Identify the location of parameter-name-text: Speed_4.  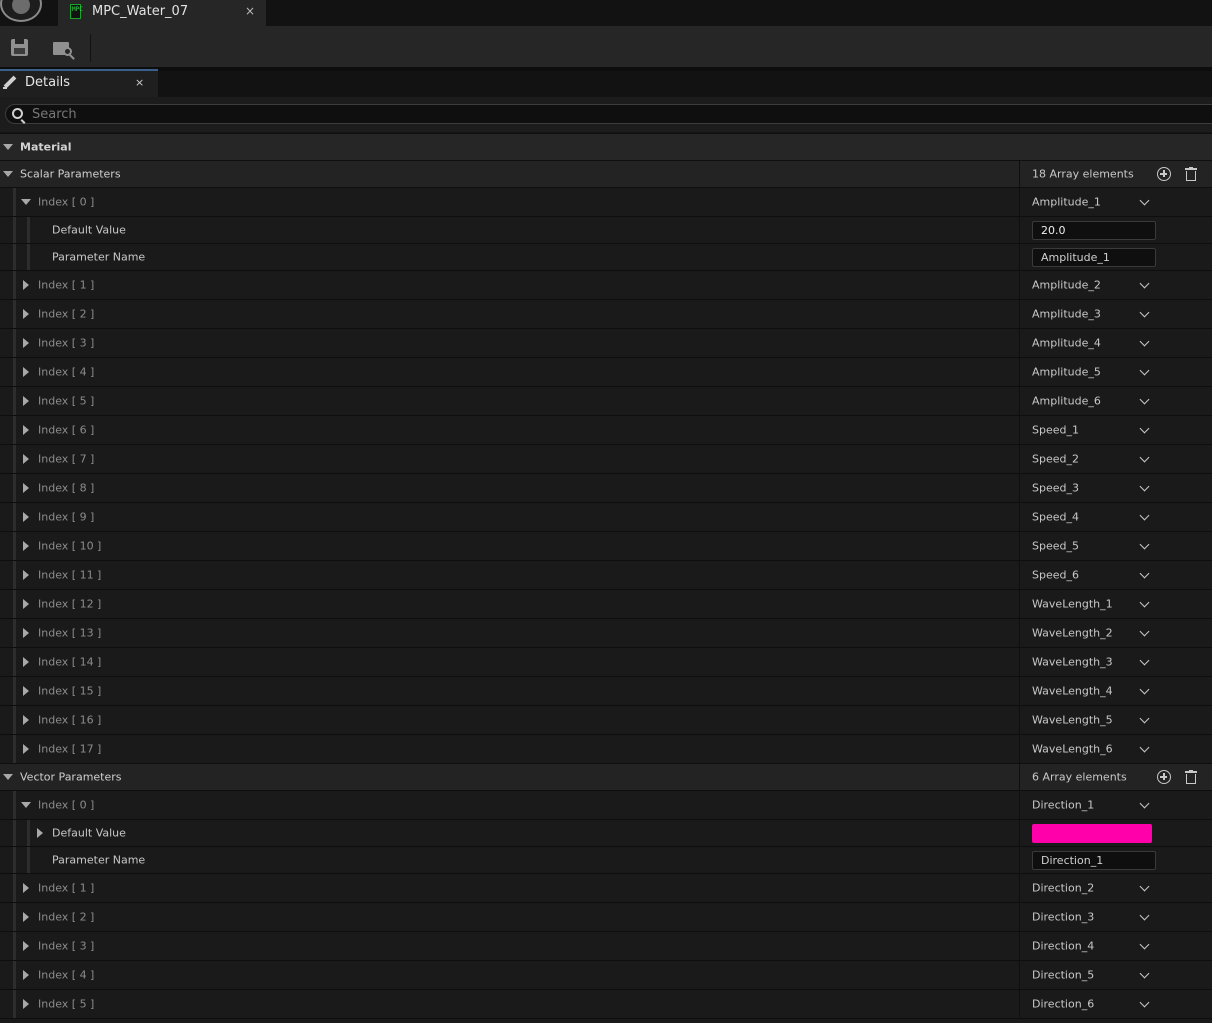
(1055, 517).